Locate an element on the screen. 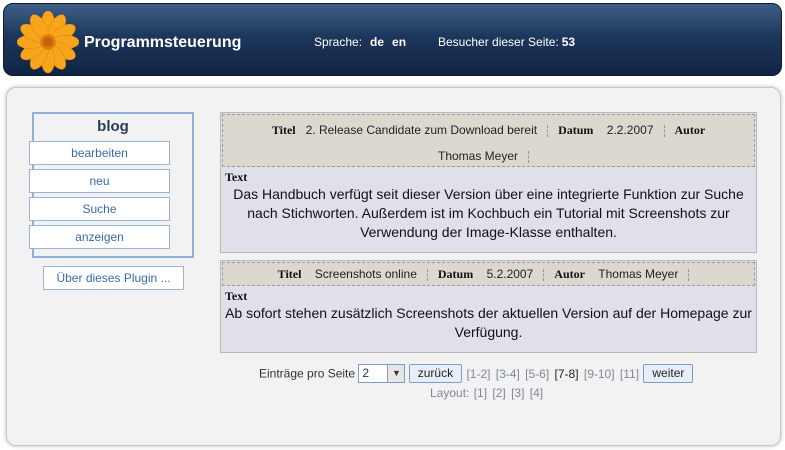  visitors-count: 53 is located at coordinates (568, 42).